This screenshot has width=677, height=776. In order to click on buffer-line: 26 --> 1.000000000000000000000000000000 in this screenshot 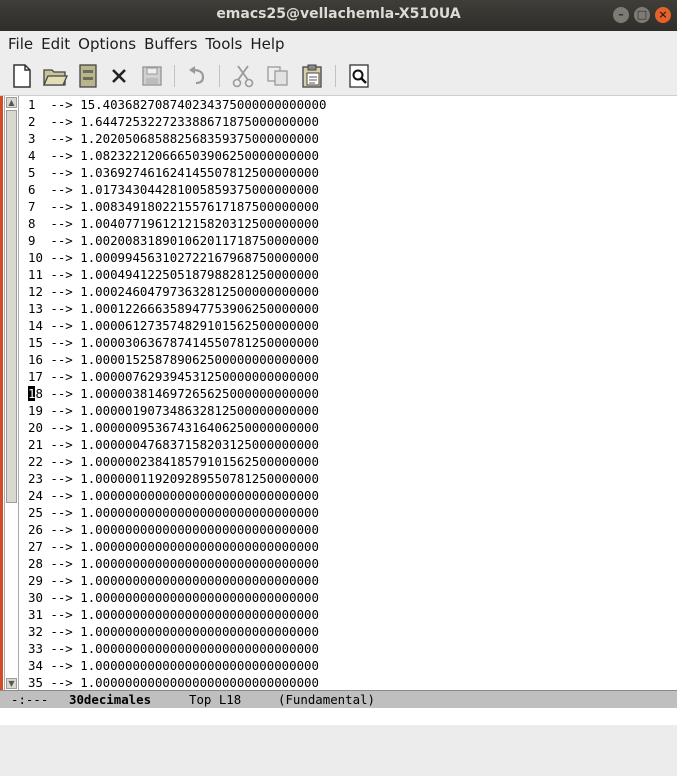, I will do `click(177, 529)`.